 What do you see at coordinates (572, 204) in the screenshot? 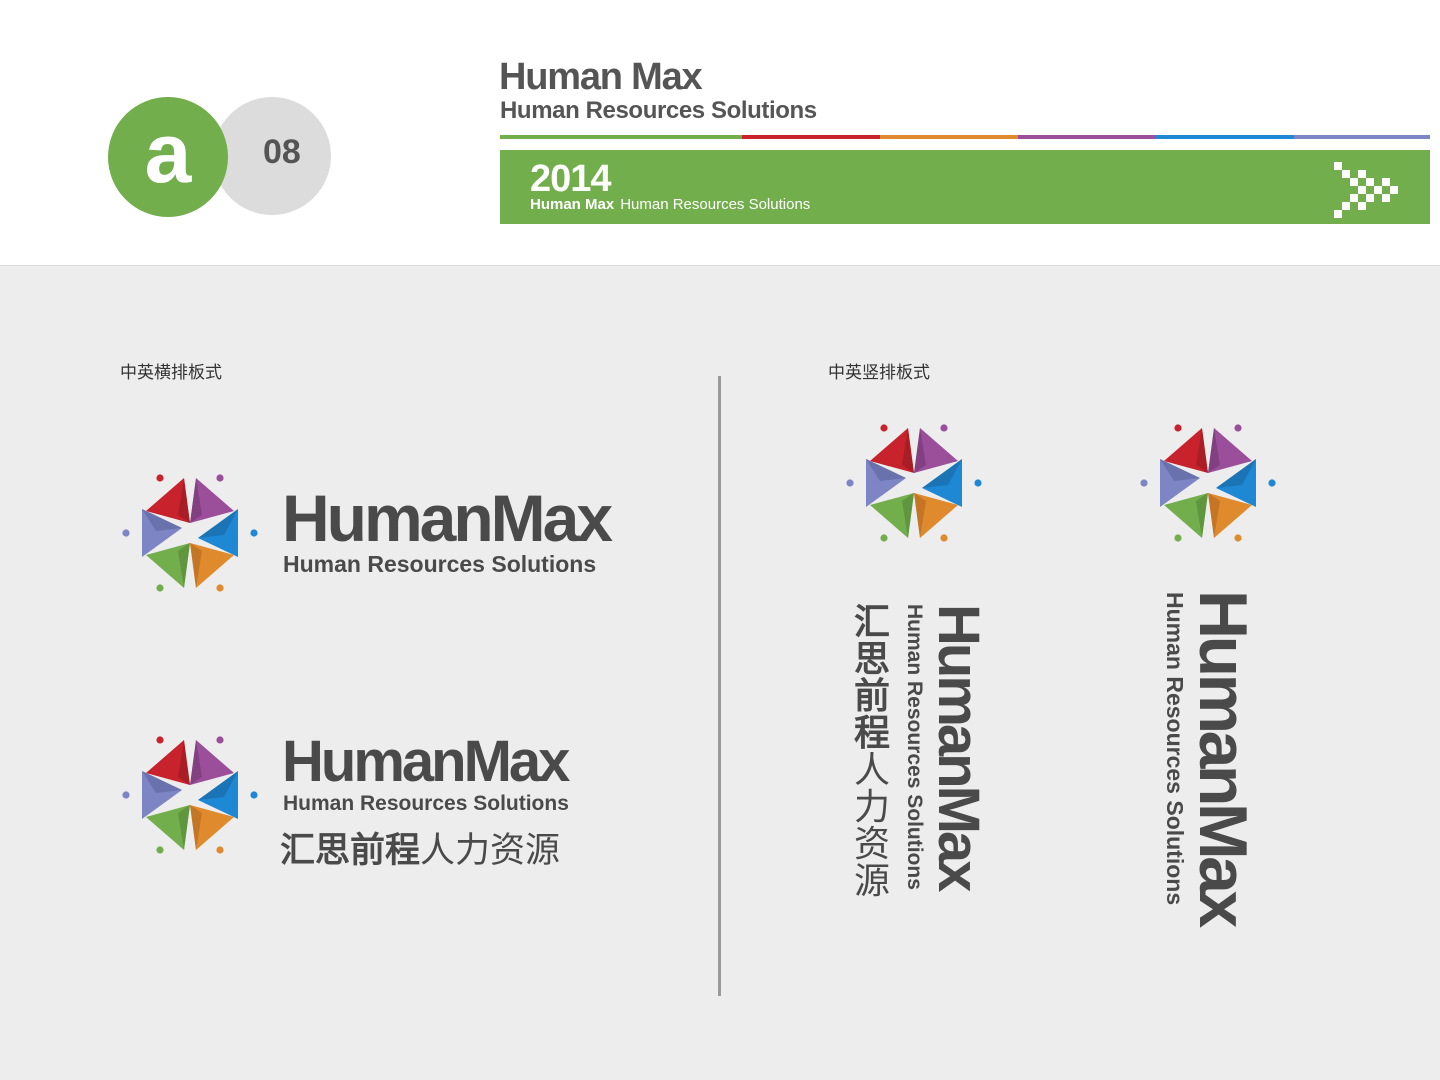
I see `banner-brand: Human Max` at bounding box center [572, 204].